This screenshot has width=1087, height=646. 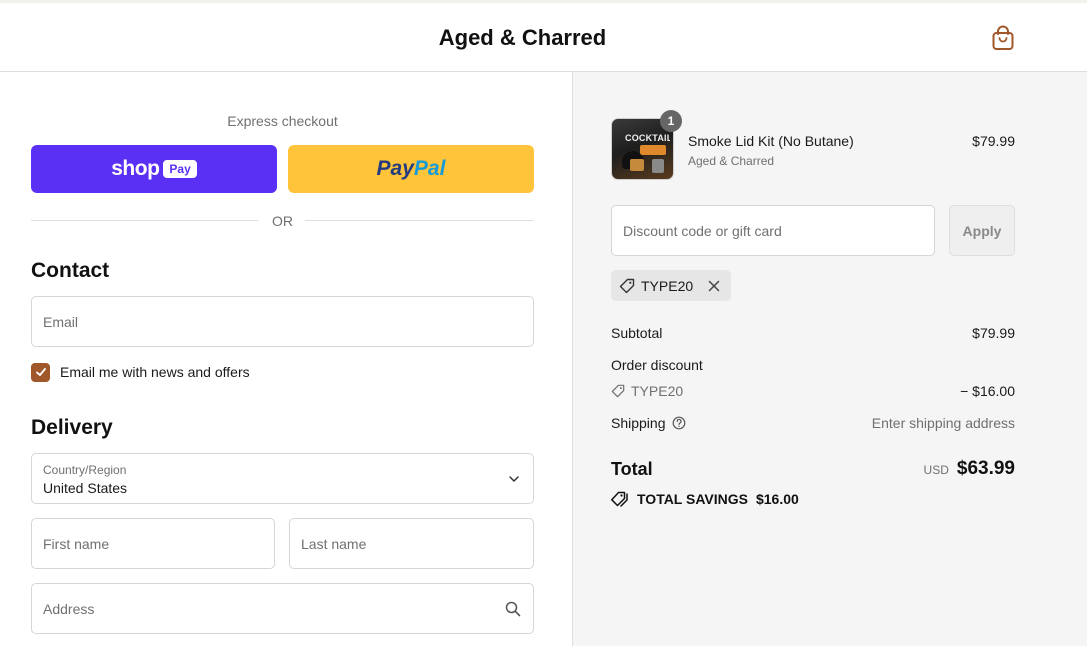 I want to click on discount-placeholder: Discount code or gift card, so click(x=702, y=230).